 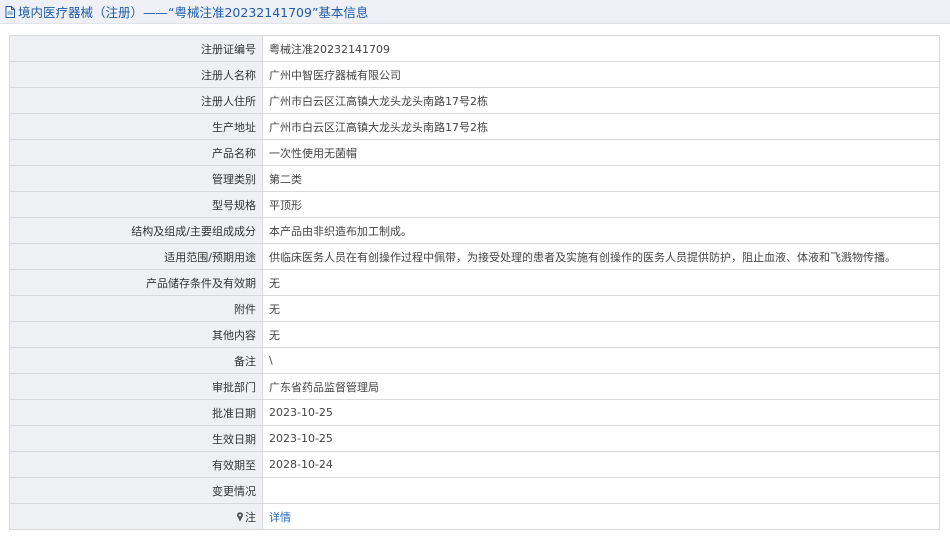 What do you see at coordinates (136, 334) in the screenshot?
I see `field-label: 其他内容` at bounding box center [136, 334].